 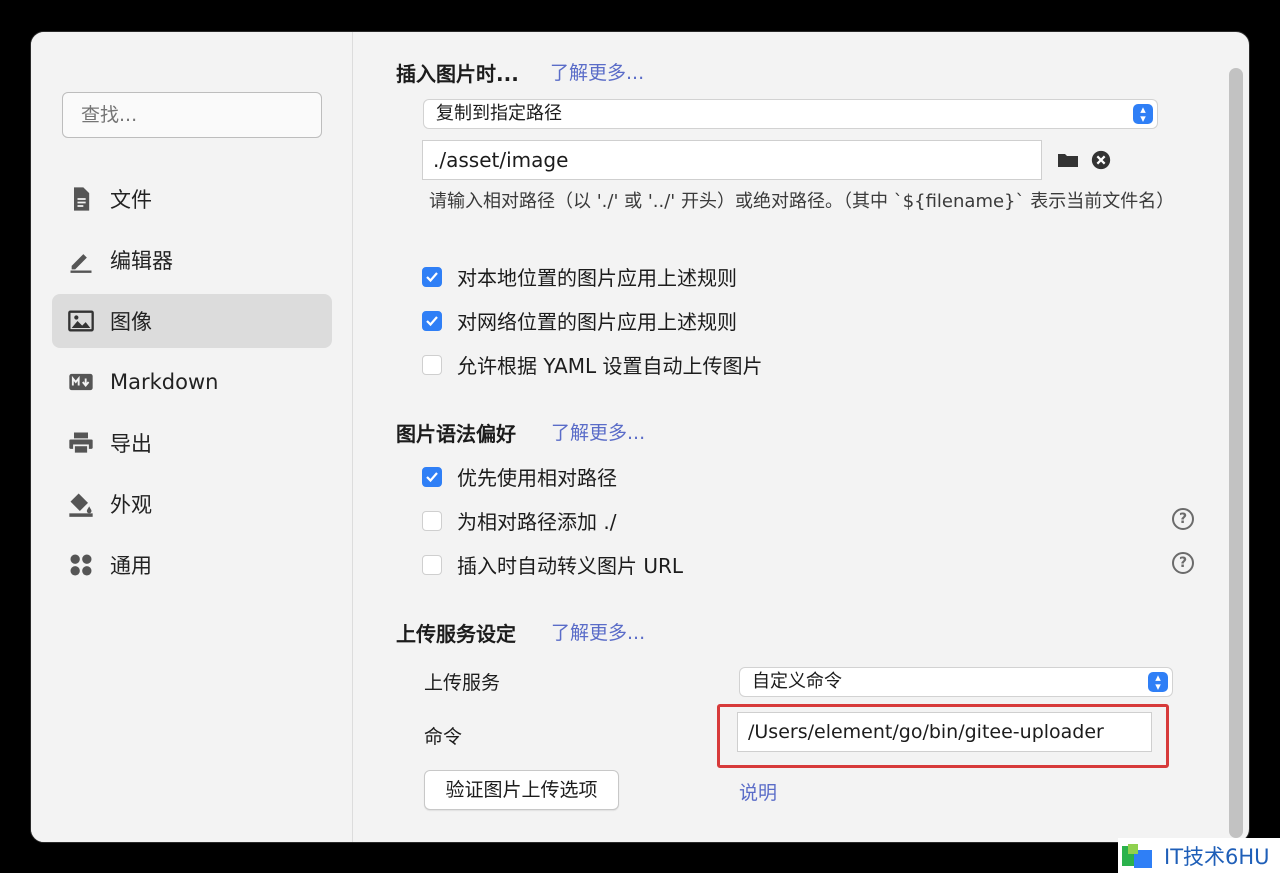 What do you see at coordinates (790, 114) in the screenshot?
I see `insert-action-select: 复制到指定路径 ▴ ▾` at bounding box center [790, 114].